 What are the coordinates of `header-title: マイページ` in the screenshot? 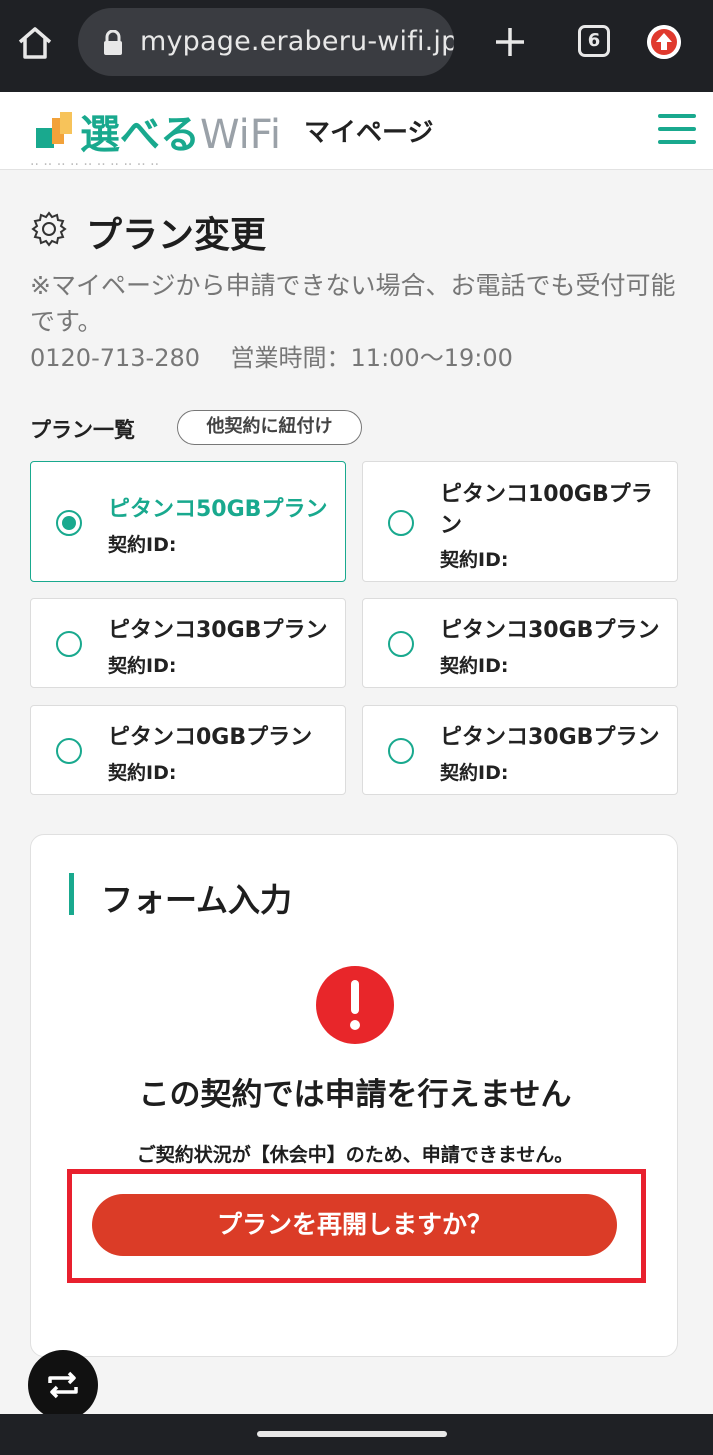 It's located at (369, 133).